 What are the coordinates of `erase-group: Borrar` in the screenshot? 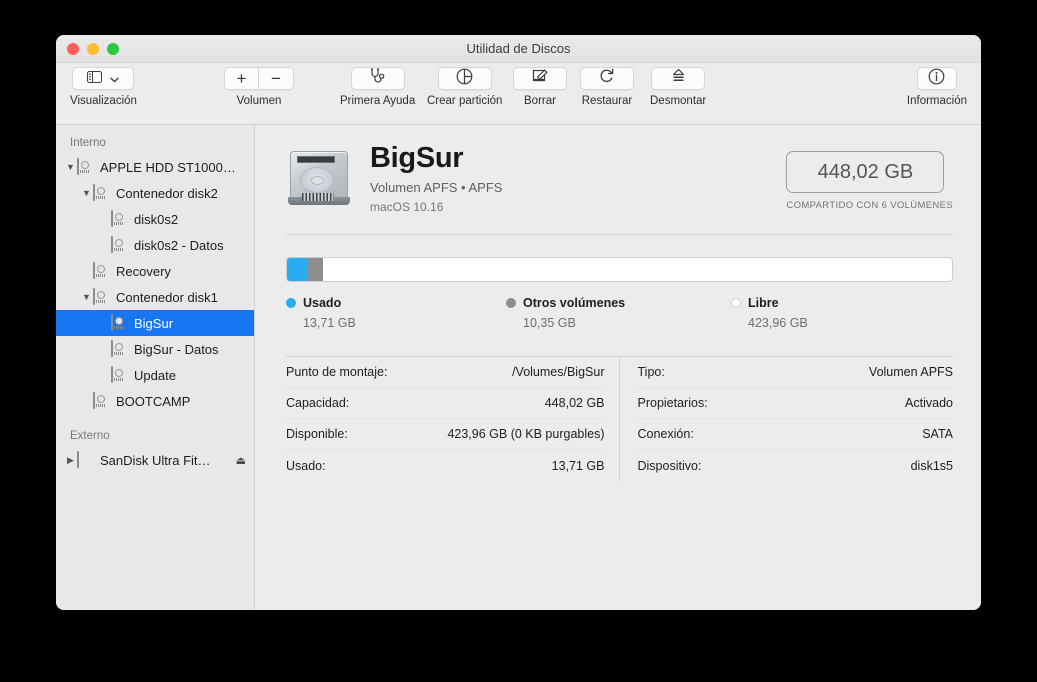 It's located at (540, 87).